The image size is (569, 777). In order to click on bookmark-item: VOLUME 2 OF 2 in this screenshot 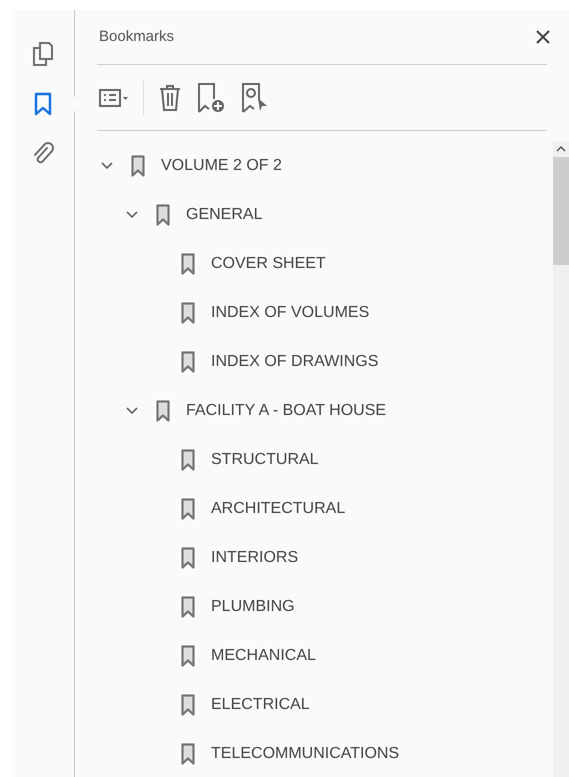, I will do `click(206, 166)`.